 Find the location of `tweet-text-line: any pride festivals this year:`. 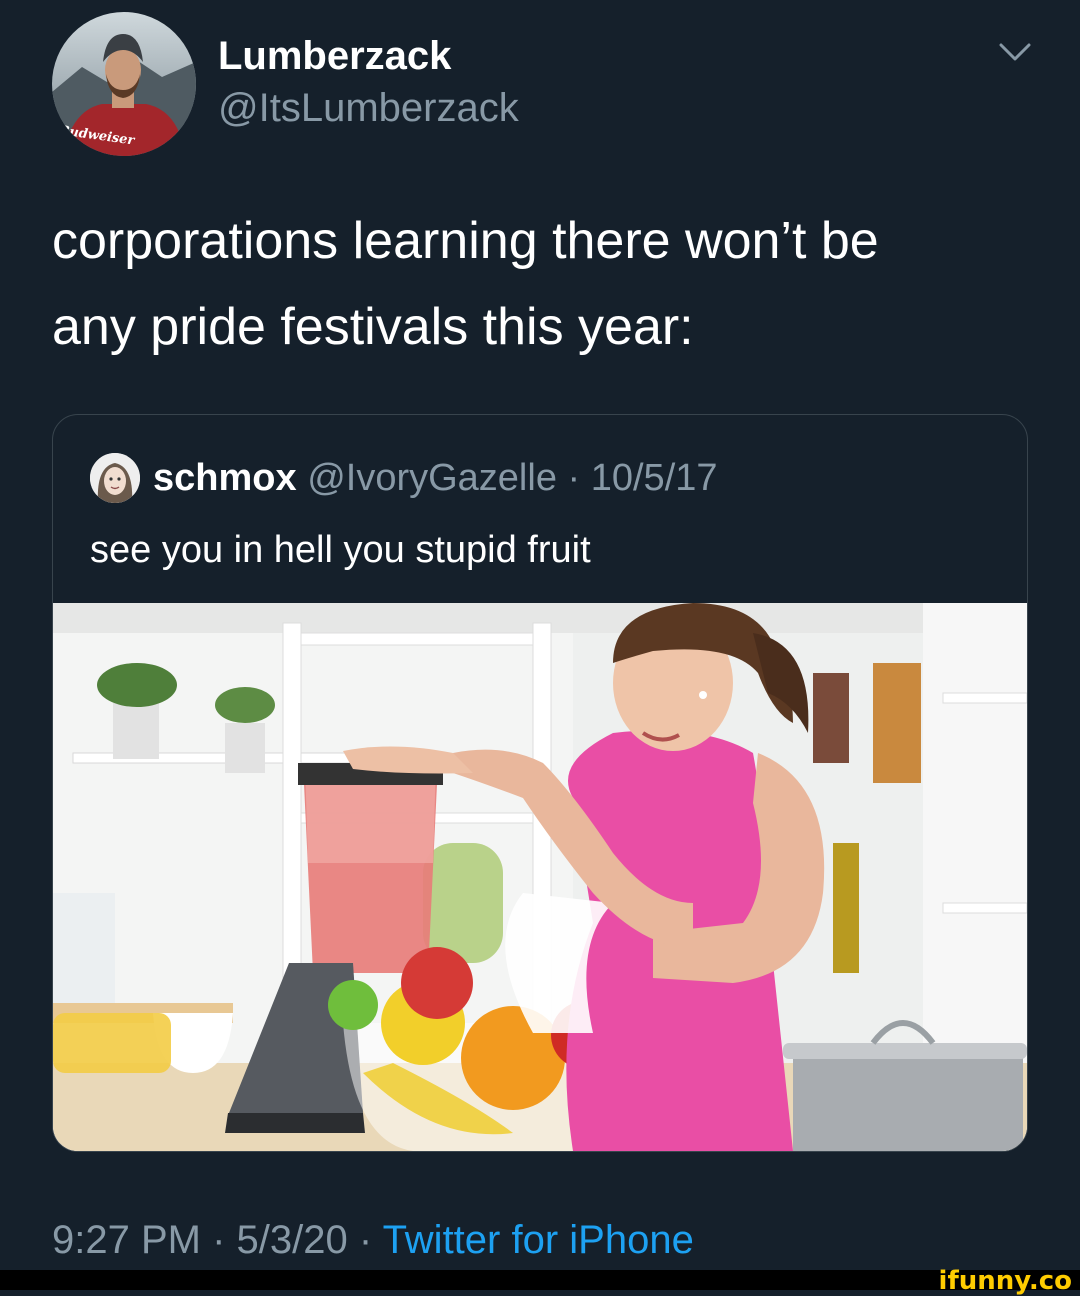

tweet-text-line: any pride festivals this year: is located at coordinates (373, 327).